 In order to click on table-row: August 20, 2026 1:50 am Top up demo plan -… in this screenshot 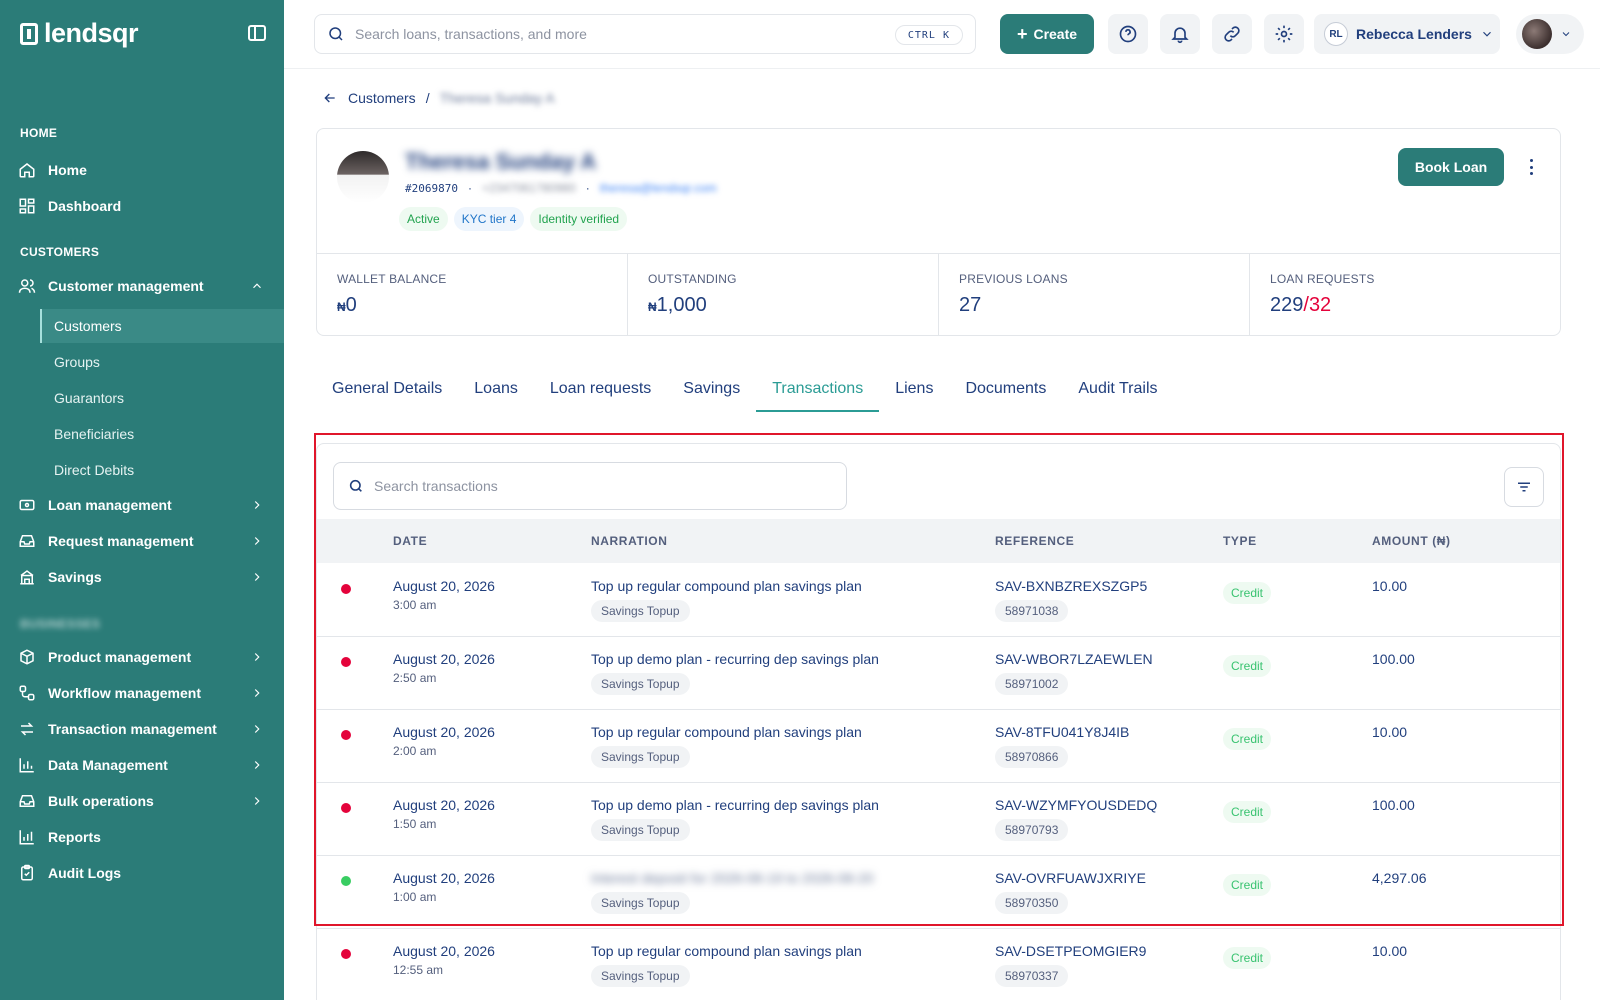, I will do `click(938, 819)`.